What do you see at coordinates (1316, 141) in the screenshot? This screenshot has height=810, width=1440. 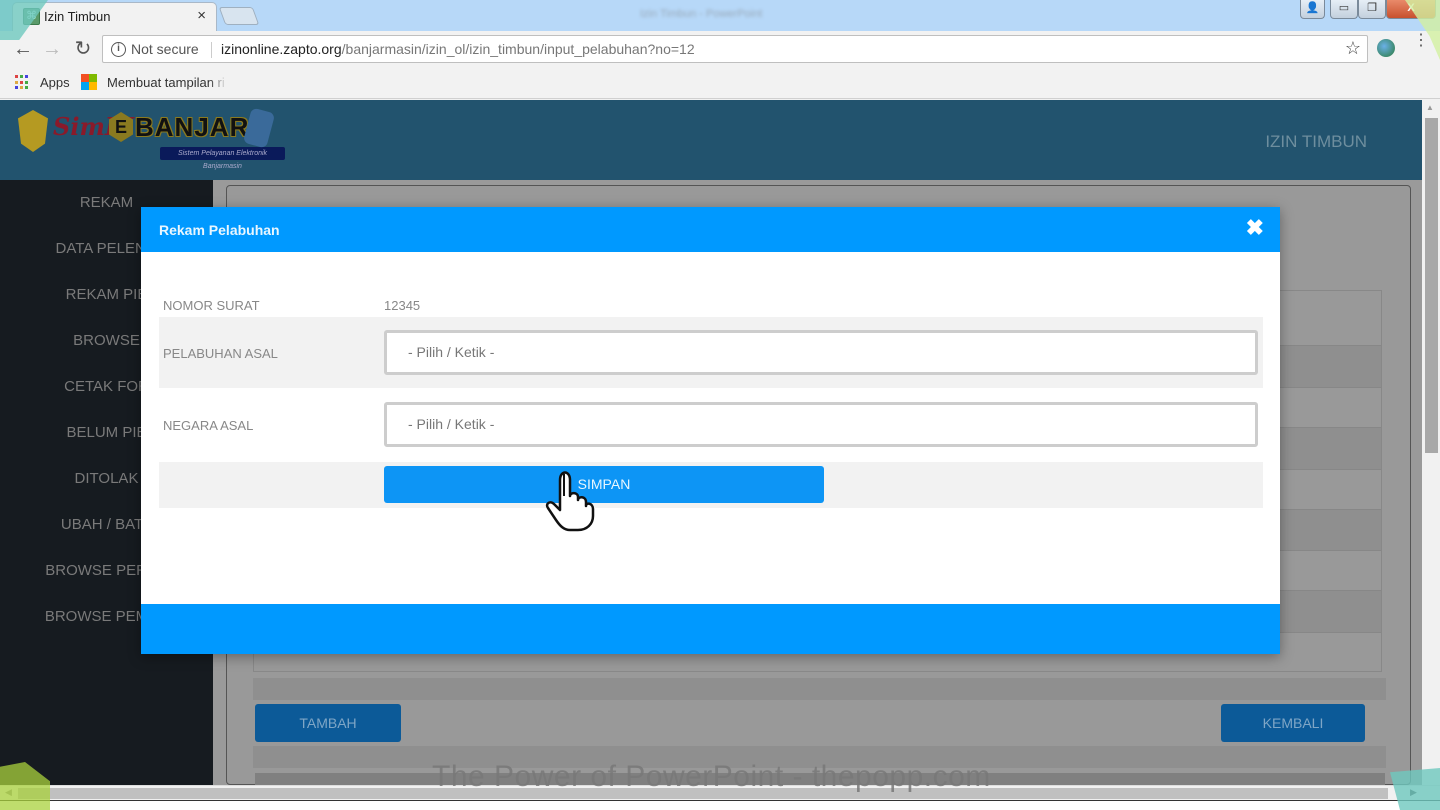 I see `header-title: IZIN TIMBUN` at bounding box center [1316, 141].